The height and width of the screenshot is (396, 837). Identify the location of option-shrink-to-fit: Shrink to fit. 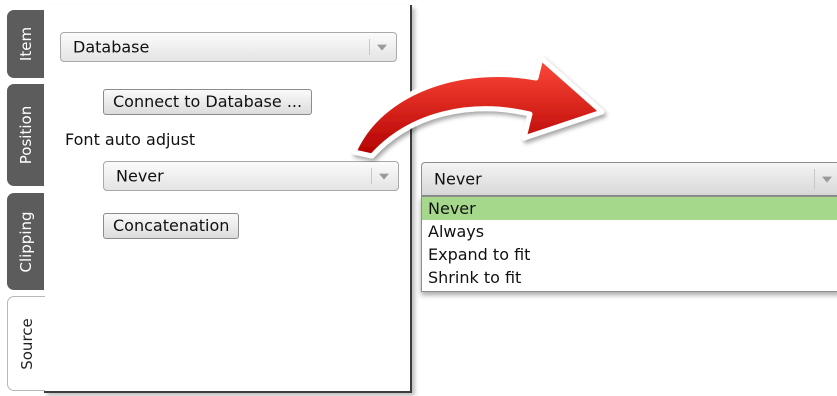
(629, 277).